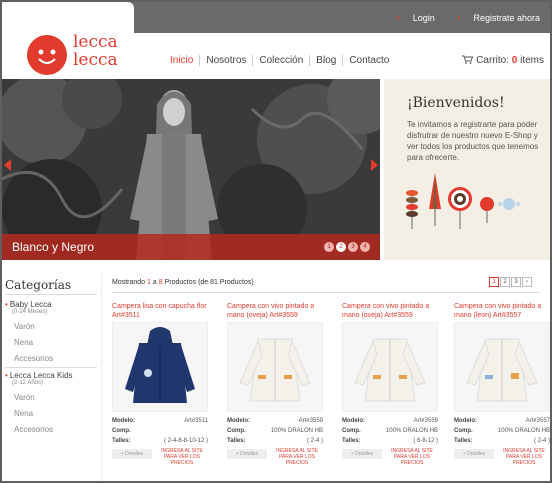 The height and width of the screenshot is (483, 552). I want to click on nav-coleccion: Colección, so click(282, 60).